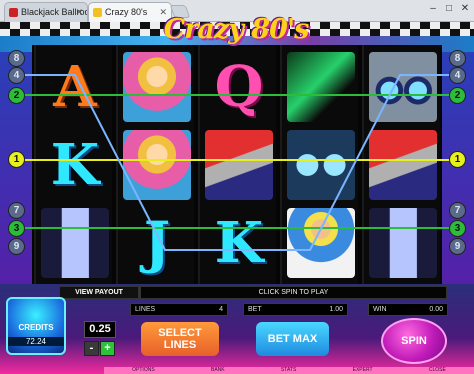 This screenshot has width=474, height=374. What do you see at coordinates (13, 12) in the screenshot?
I see `casino-favicon-icon` at bounding box center [13, 12].